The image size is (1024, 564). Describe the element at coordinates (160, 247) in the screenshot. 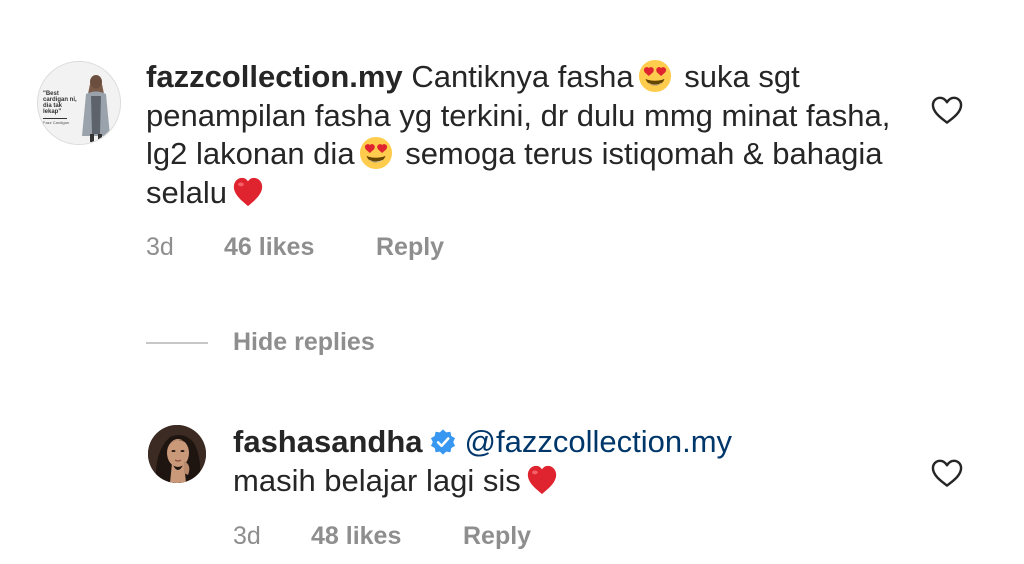

I see `comment-timestamp: 3d` at that location.